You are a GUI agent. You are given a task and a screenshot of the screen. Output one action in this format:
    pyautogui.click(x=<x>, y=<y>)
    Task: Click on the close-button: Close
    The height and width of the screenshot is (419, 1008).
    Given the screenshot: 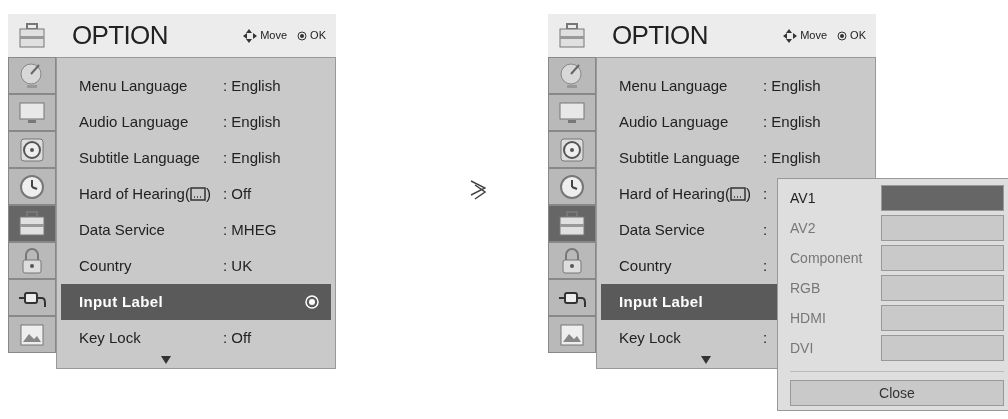 What is the action you would take?
    pyautogui.click(x=897, y=393)
    